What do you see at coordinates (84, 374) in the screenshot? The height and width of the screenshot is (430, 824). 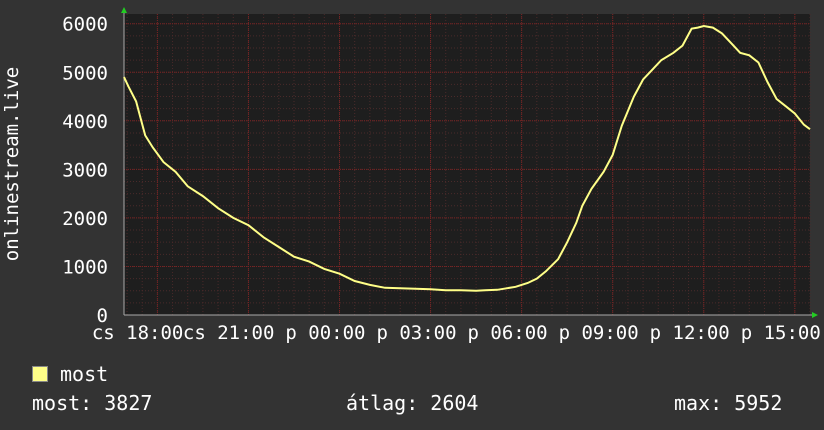 I see `legend-label: most` at bounding box center [84, 374].